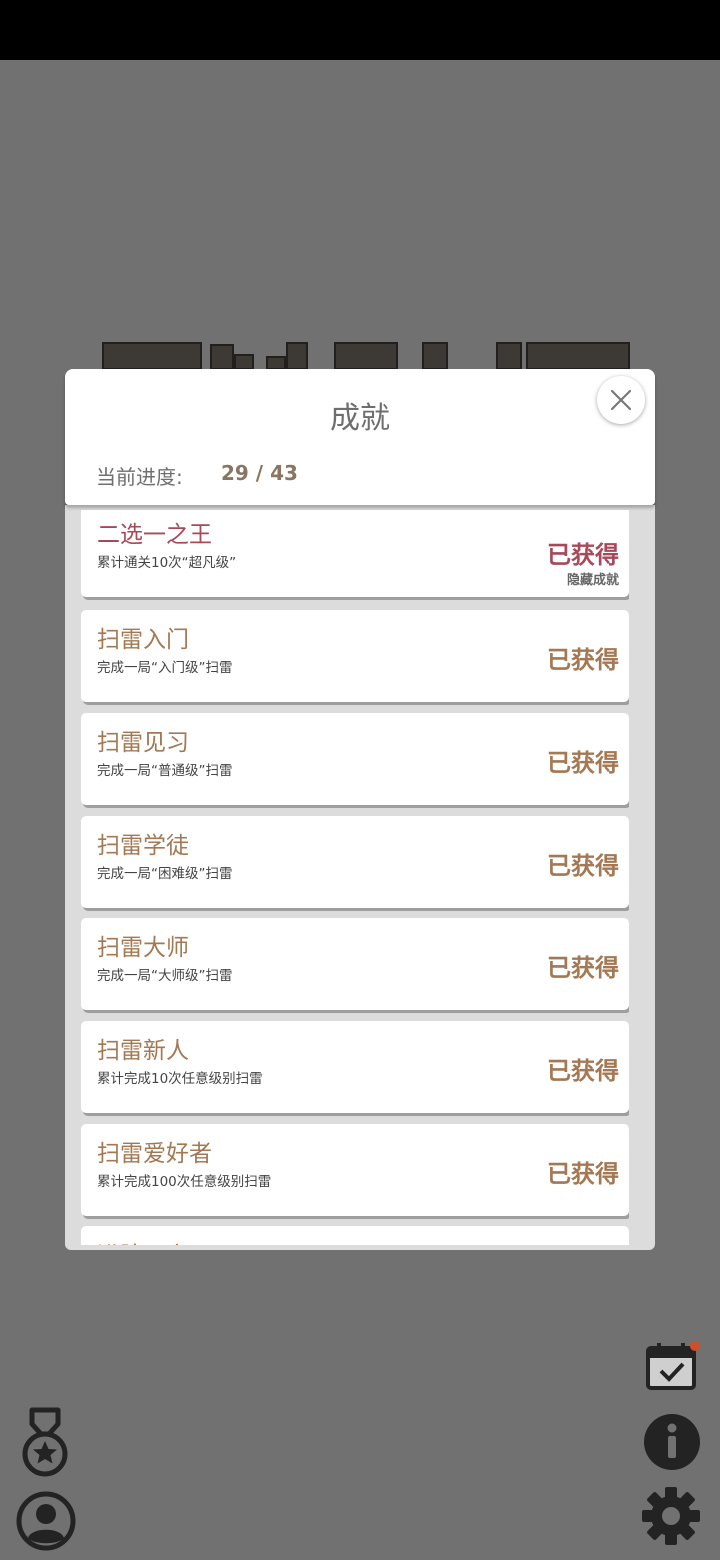  I want to click on achievement-description: 累计完成10次任意级别扫雷, so click(180, 1079).